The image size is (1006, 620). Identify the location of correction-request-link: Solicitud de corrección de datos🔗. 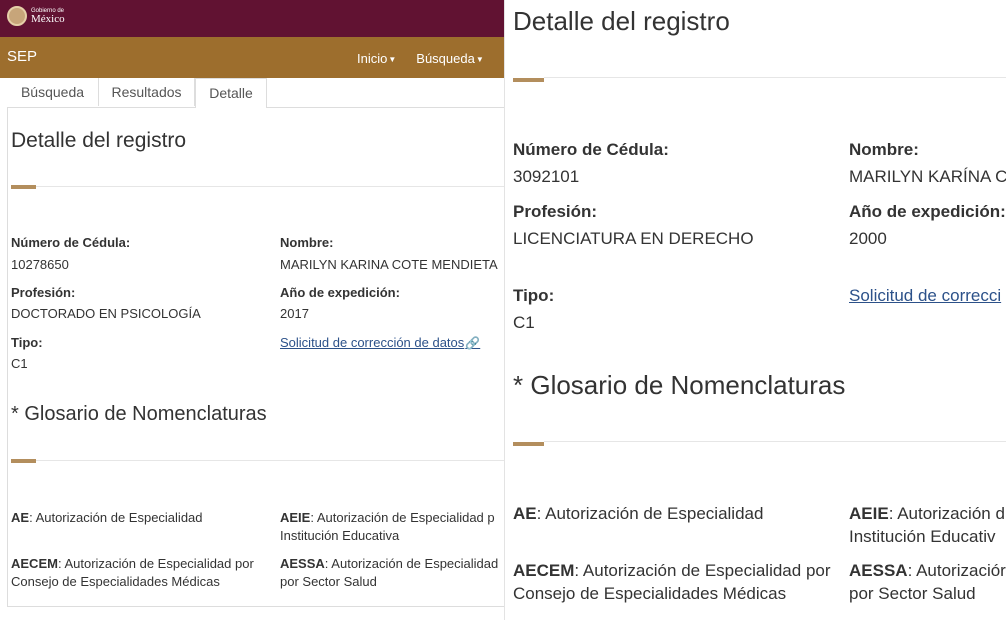
(380, 342).